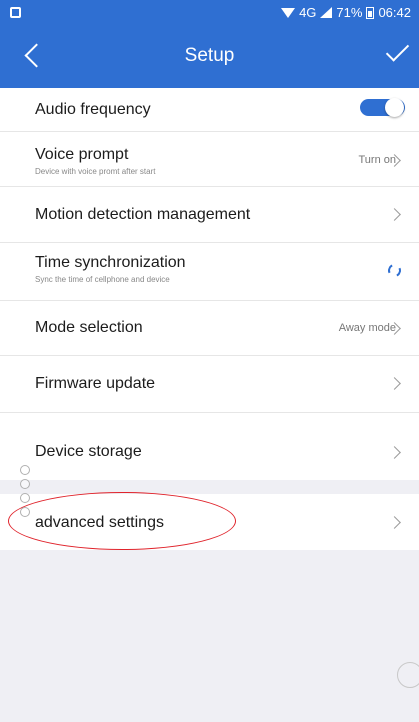 Image resolution: width=419 pixels, height=722 pixels. I want to click on page-title: Setup, so click(209, 55).